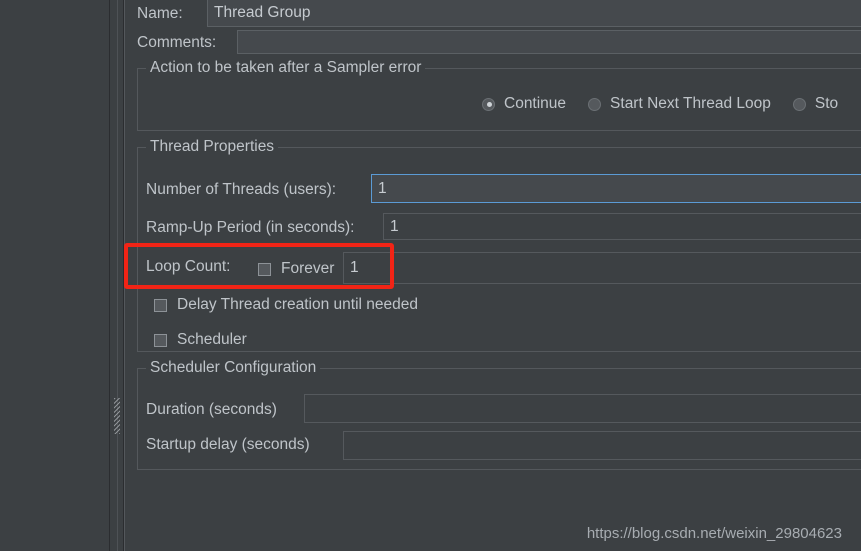 The width and height of the screenshot is (861, 551). I want to click on loop-count-input: 1, so click(602, 268).